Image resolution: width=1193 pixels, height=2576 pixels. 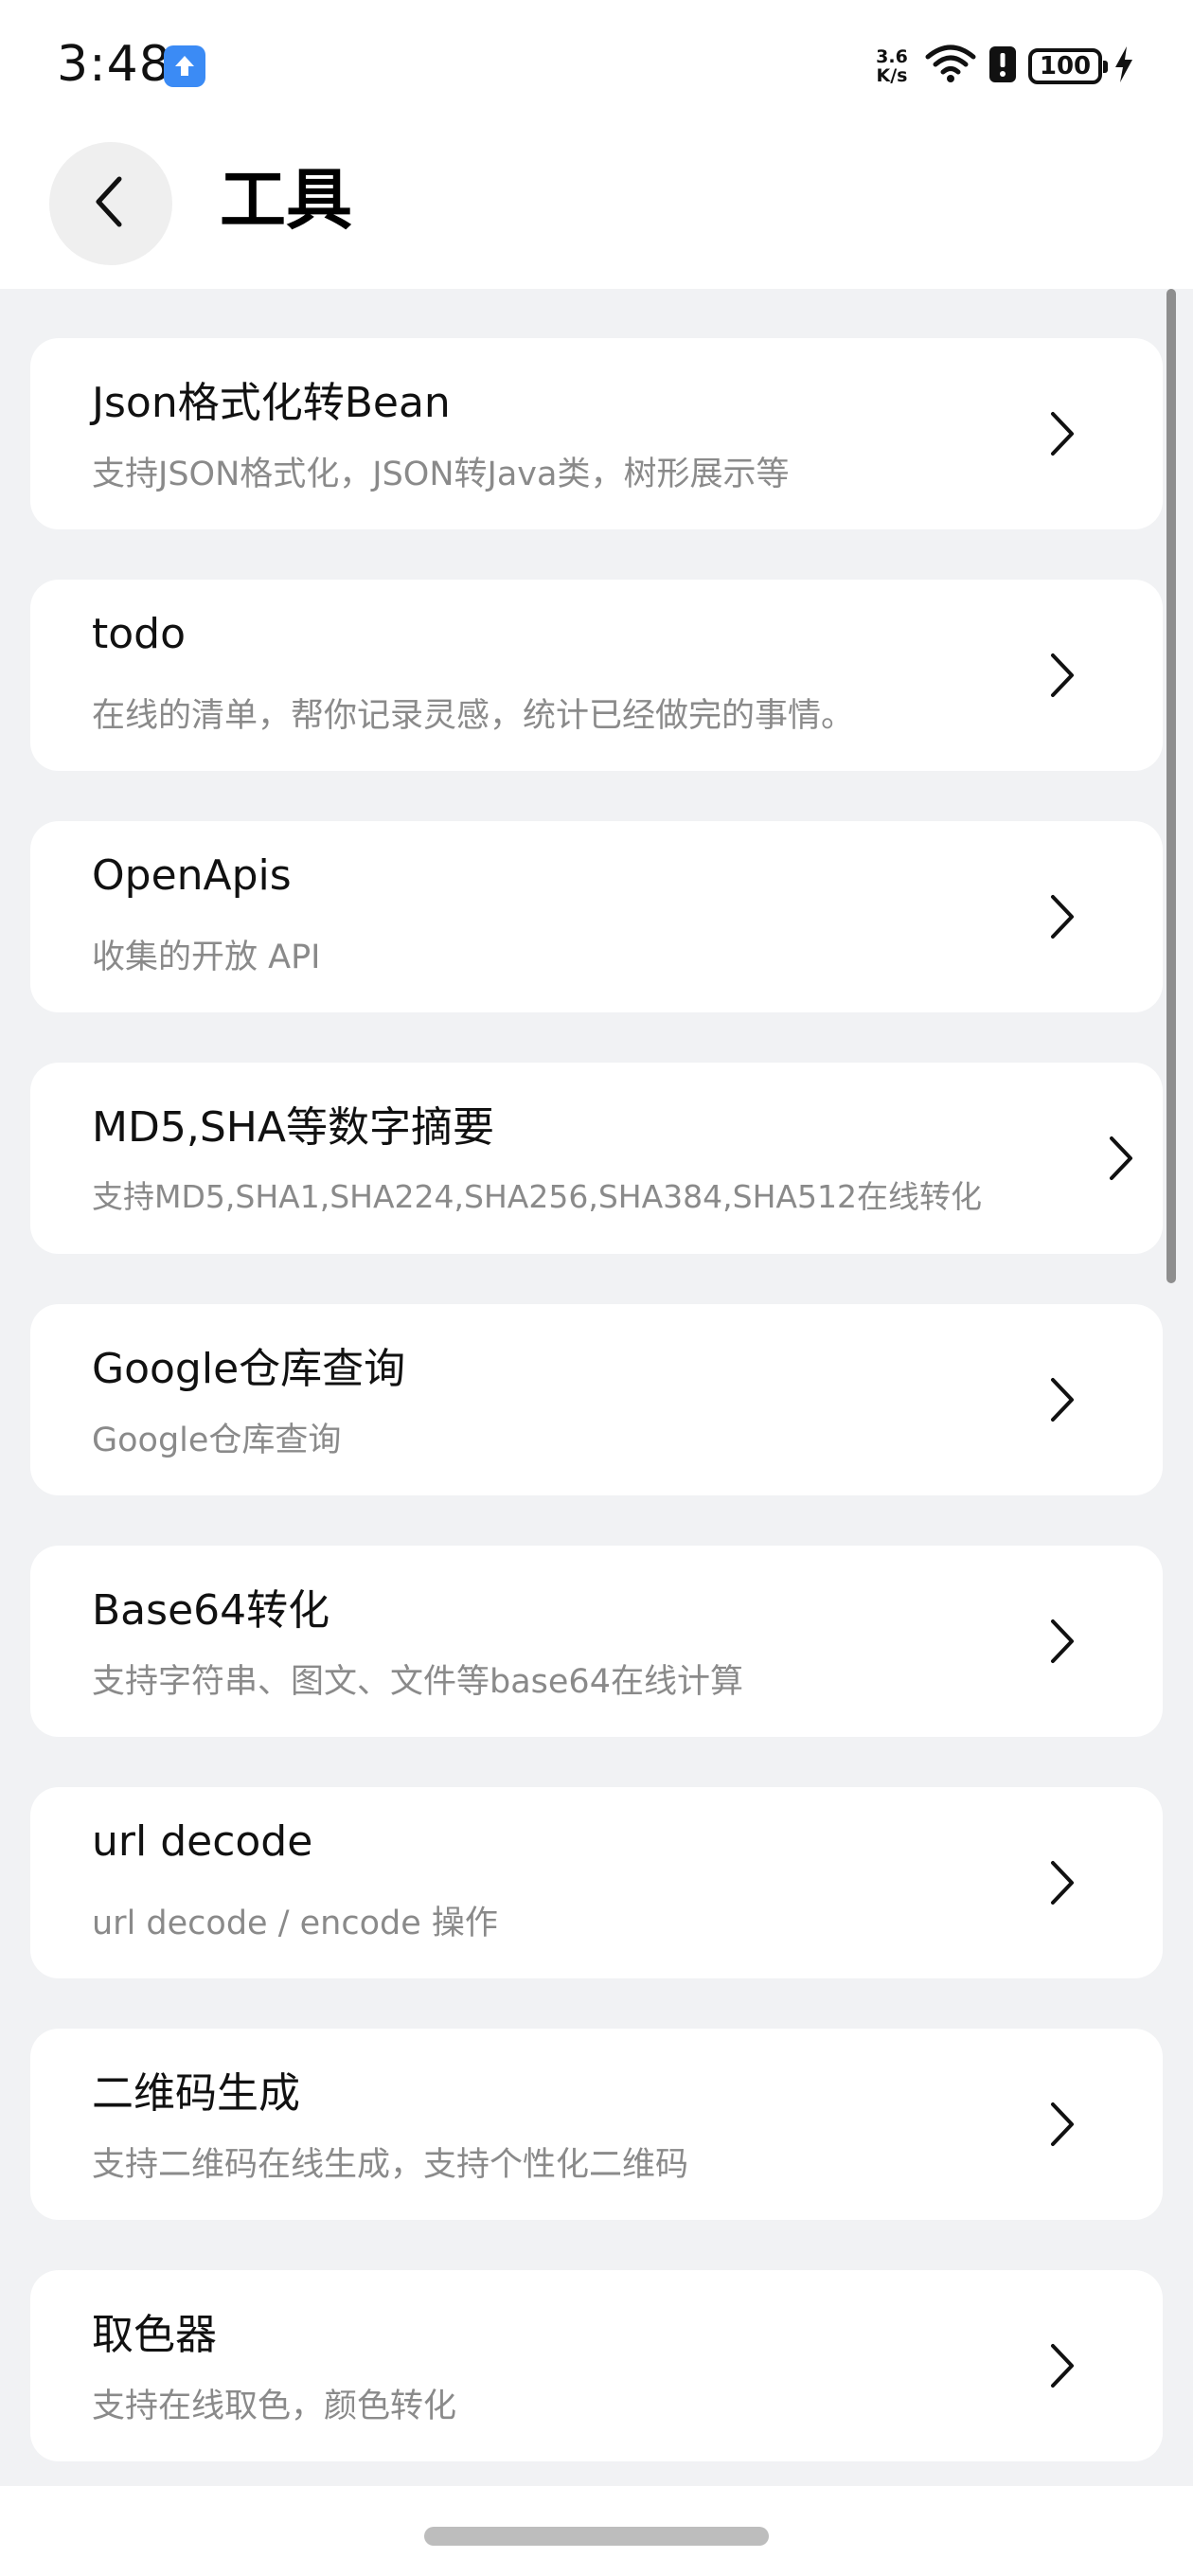 I want to click on tool-card-color-picker: 取色器 支持在线取色，颜色转化, so click(x=596, y=2365).